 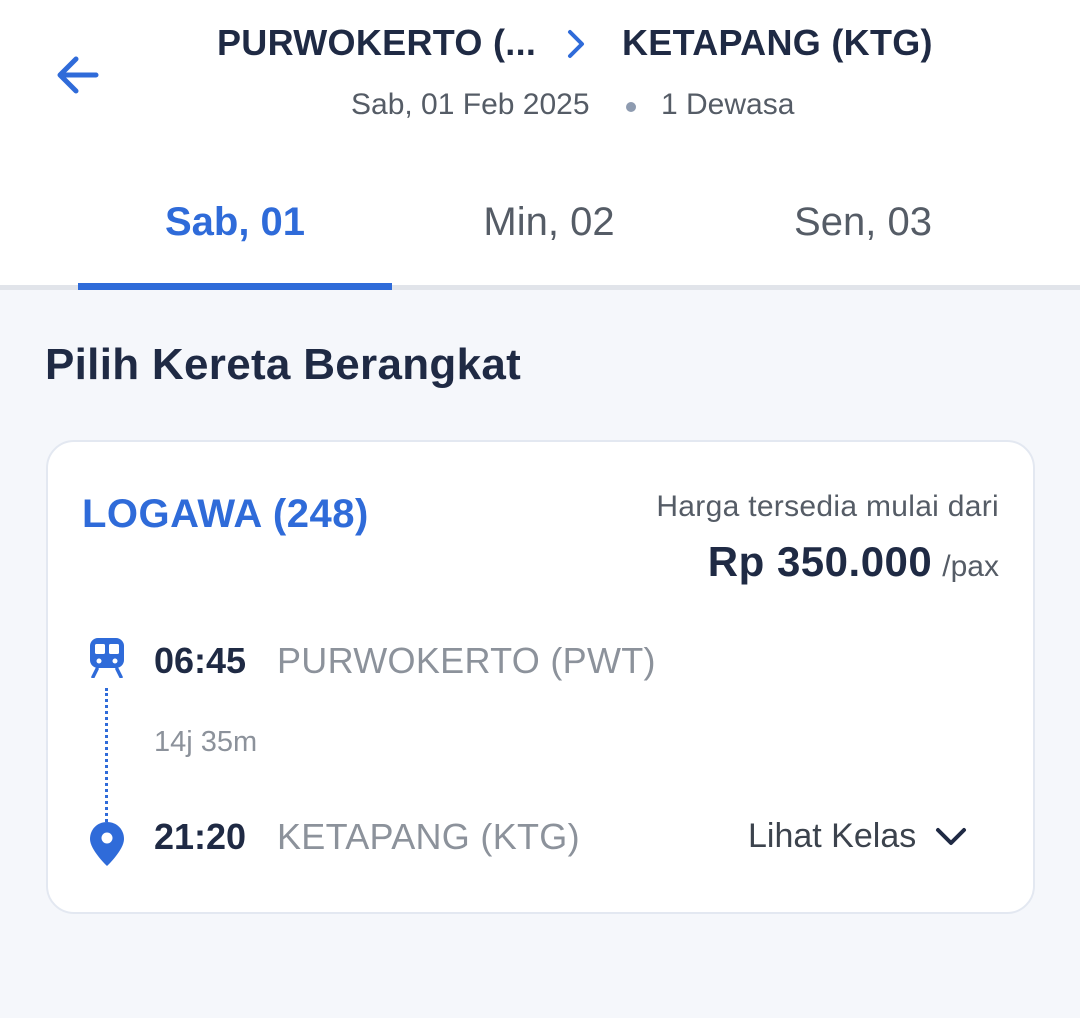 I want to click on date-tabs: Sab, 01 Min, 02 Sen, 03, so click(x=540, y=230).